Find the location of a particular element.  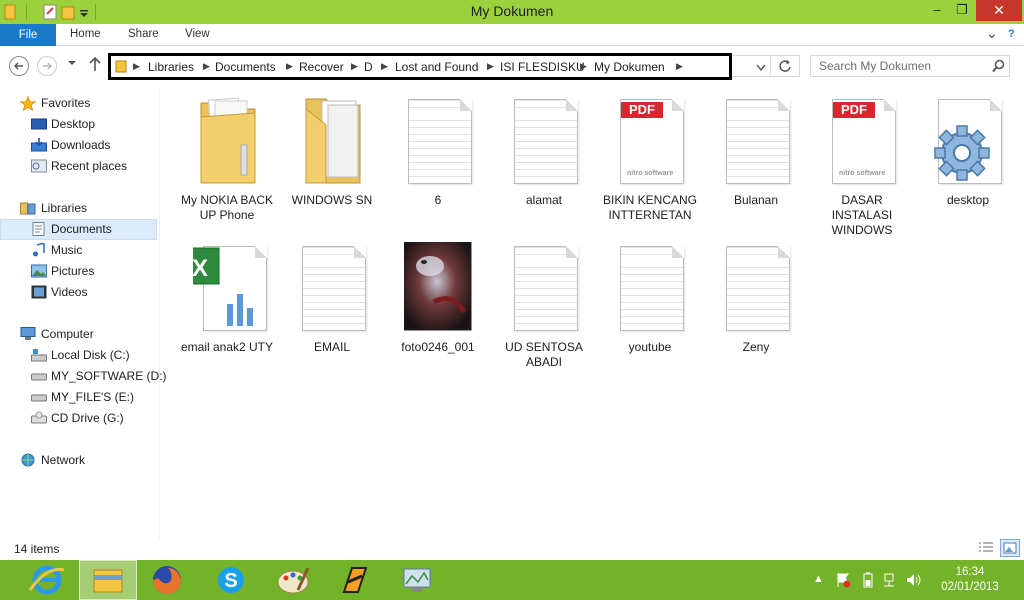

action-center-icon is located at coordinates (843, 581).